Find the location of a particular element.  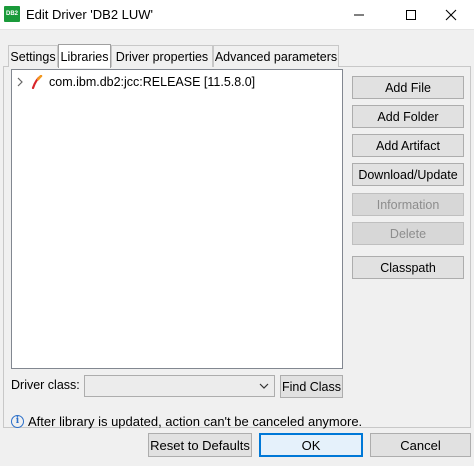

db2-app-icon: DB2 is located at coordinates (12, 14).